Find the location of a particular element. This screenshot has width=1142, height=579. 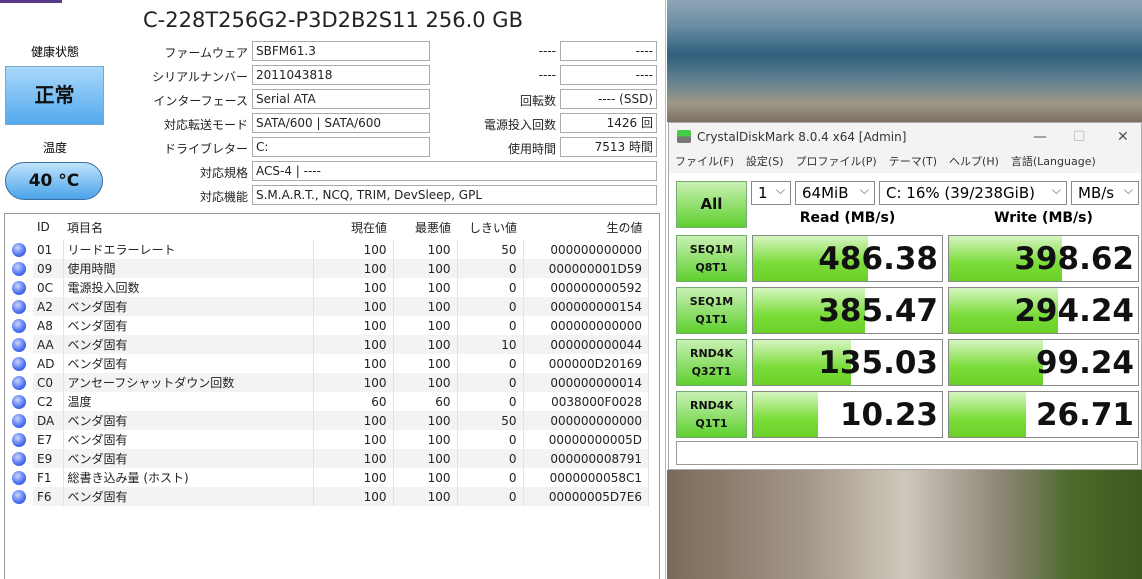

drive-select: C: 16% (39/238GiB) is located at coordinates (973, 192).